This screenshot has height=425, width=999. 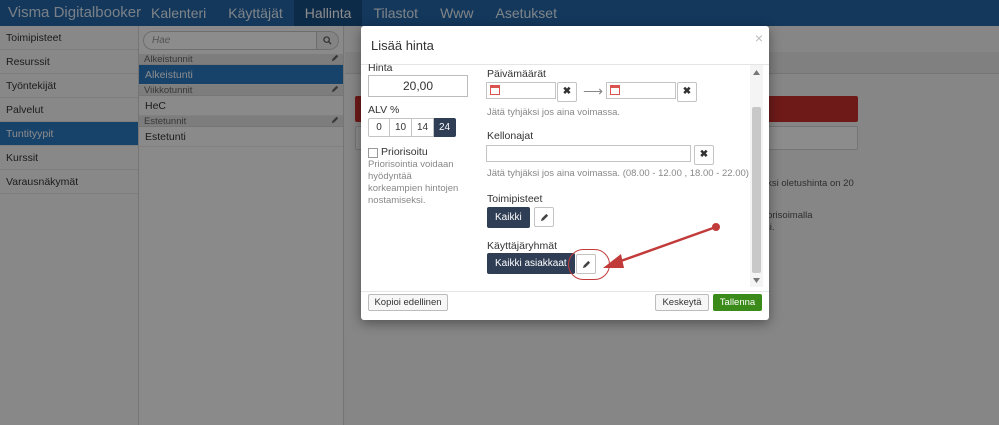 What do you see at coordinates (756, 190) in the screenshot?
I see `scroll-thumb` at bounding box center [756, 190].